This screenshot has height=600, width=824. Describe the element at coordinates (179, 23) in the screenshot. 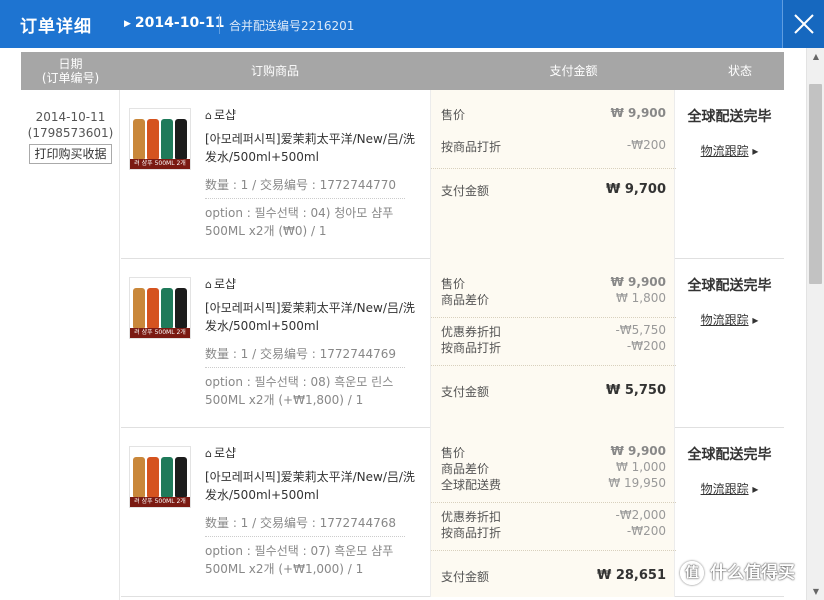

I see `header-date: 2014-10-11` at that location.